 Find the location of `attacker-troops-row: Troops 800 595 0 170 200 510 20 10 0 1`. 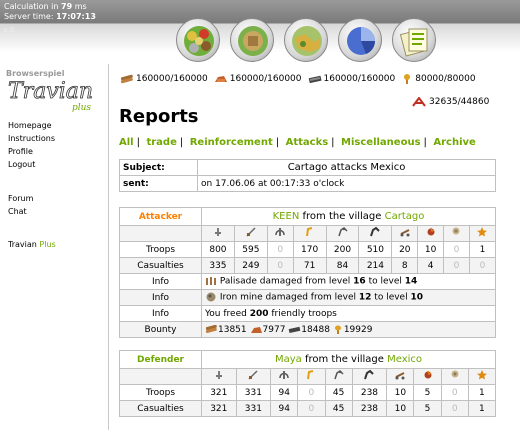

attacker-troops-row: Troops 800 595 0 170 200 510 20 10 0 1 is located at coordinates (308, 249).